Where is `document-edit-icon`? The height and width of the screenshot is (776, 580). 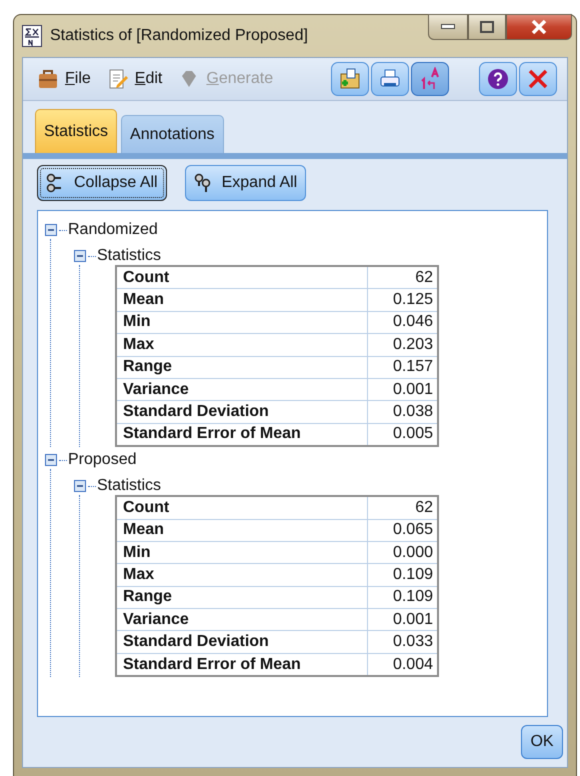 document-edit-icon is located at coordinates (117, 79).